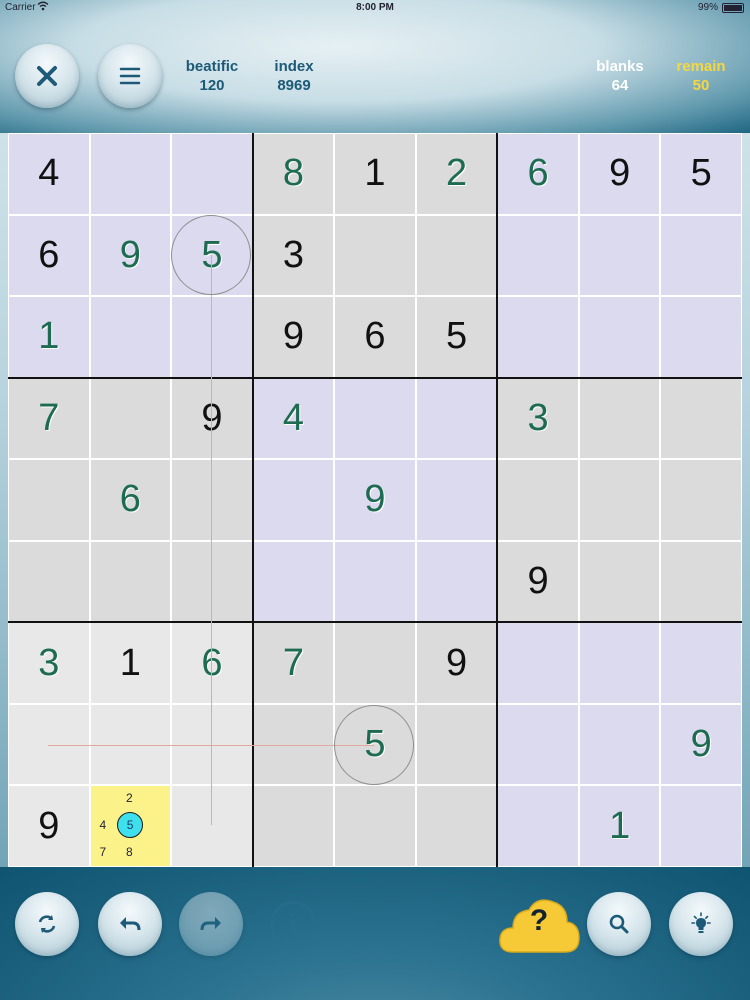 Image resolution: width=750 pixels, height=1000 pixels. I want to click on entered-digit: 2, so click(456, 173).